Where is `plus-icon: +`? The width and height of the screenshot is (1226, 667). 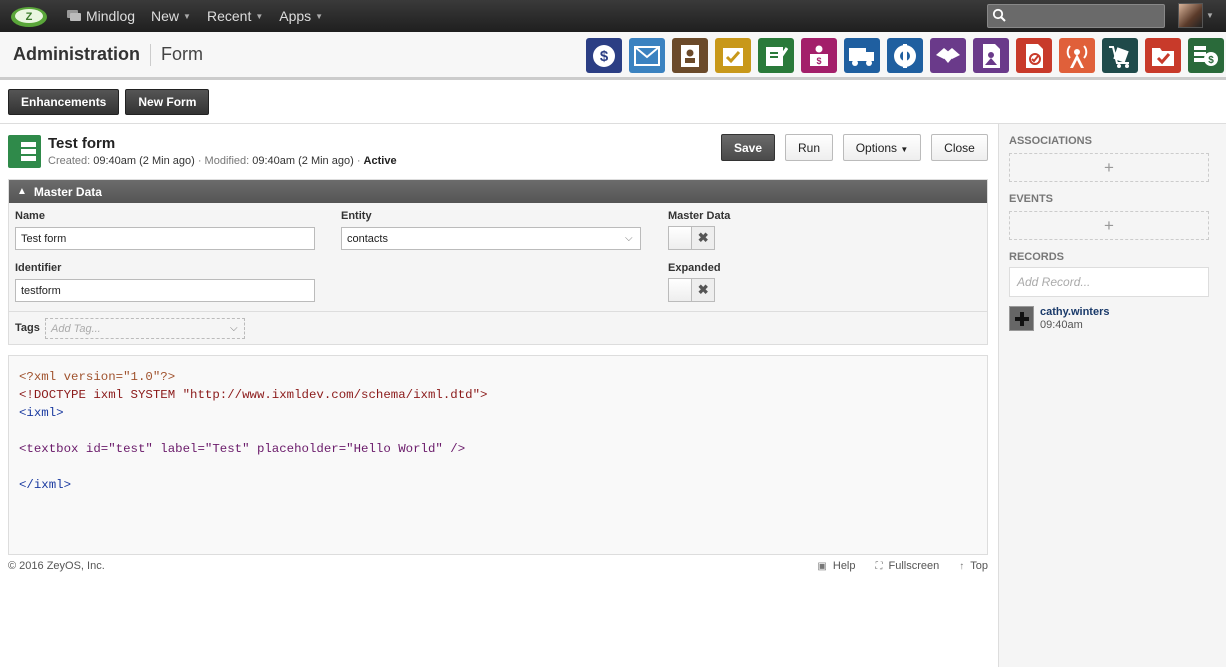 plus-icon: + is located at coordinates (1109, 225).